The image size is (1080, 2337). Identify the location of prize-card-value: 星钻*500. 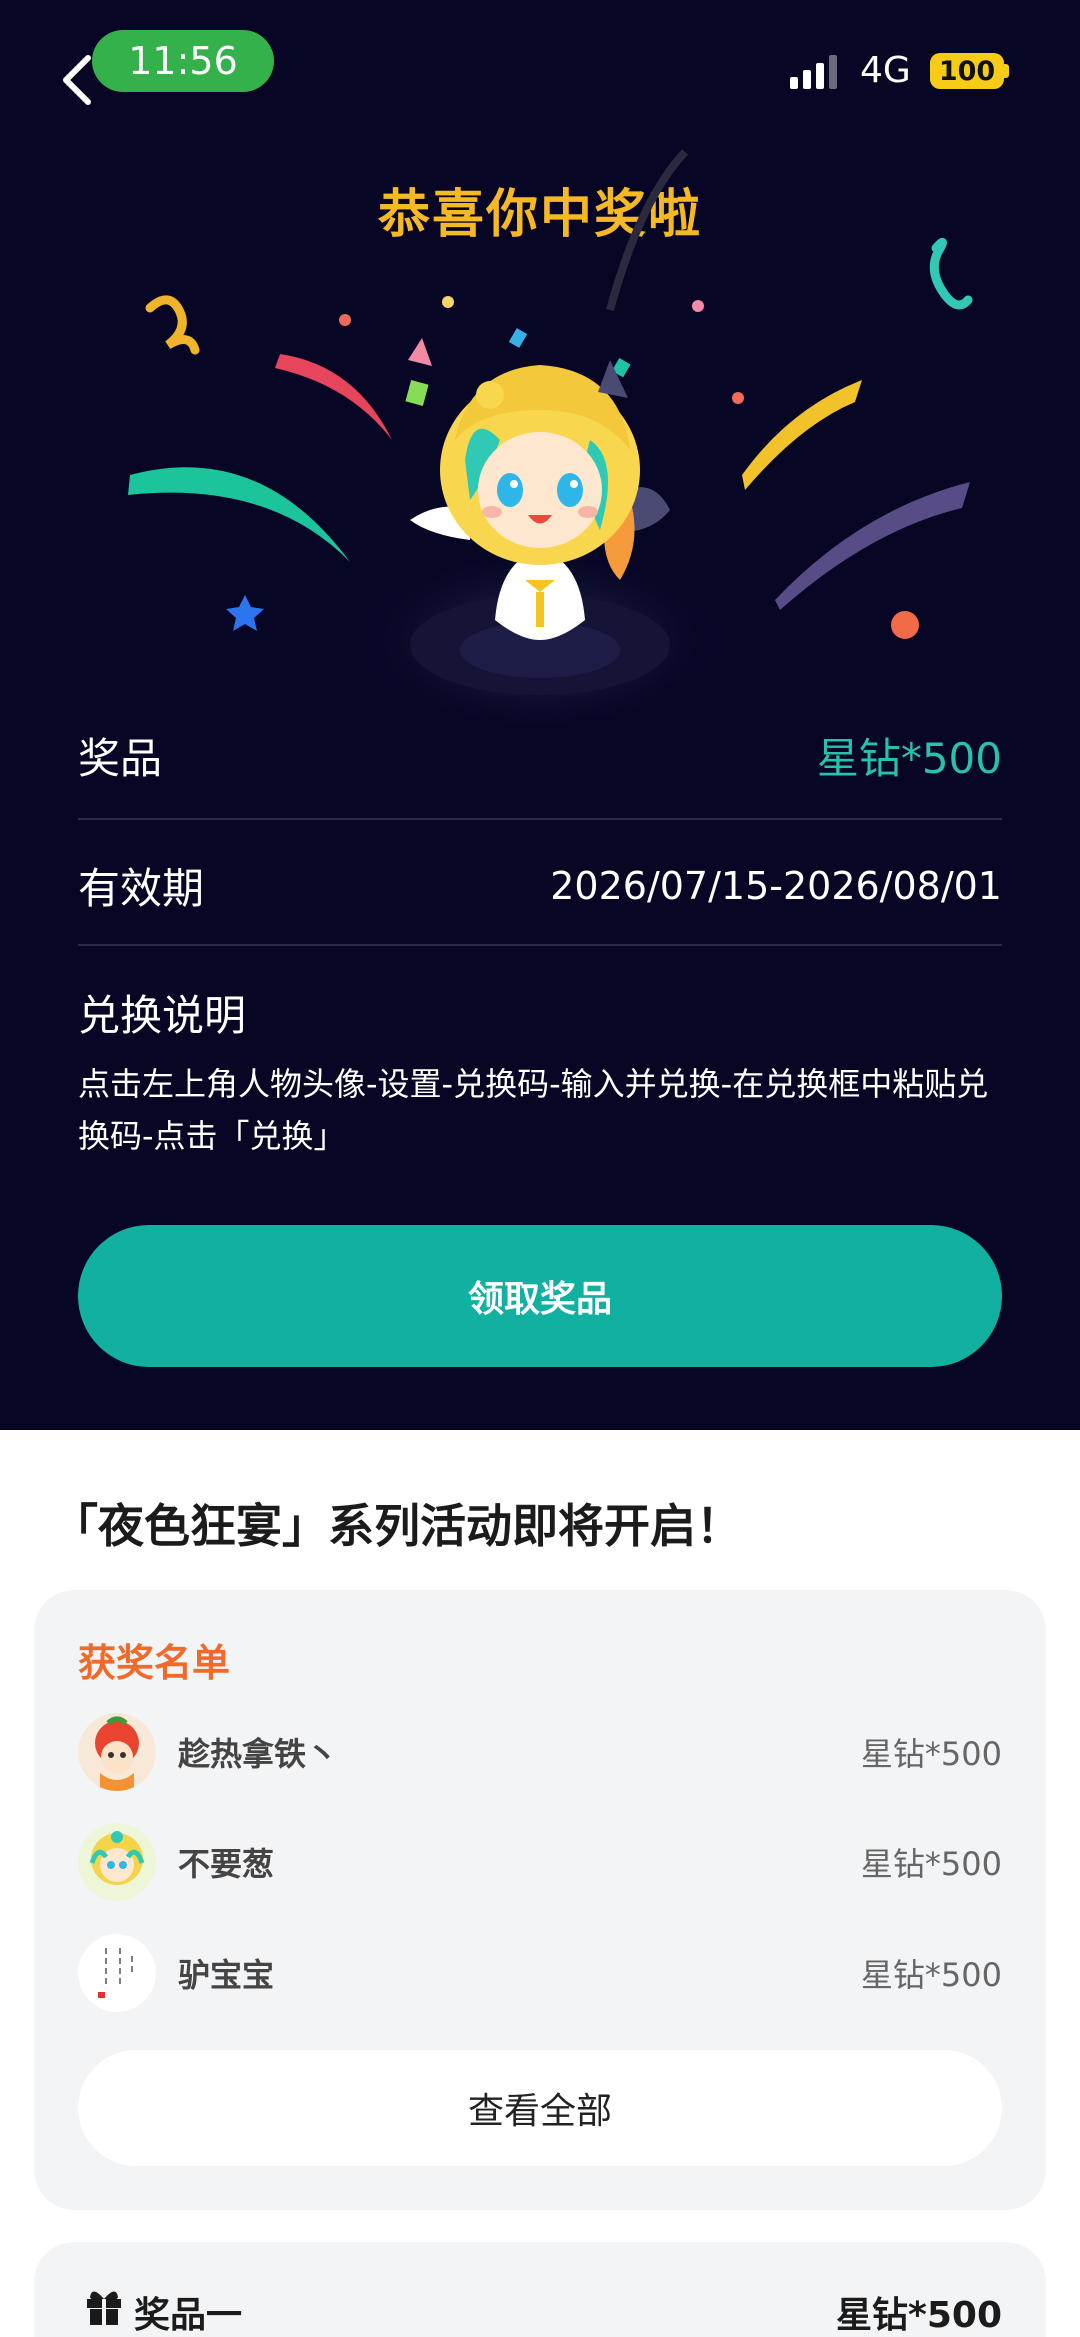
(919, 2315).